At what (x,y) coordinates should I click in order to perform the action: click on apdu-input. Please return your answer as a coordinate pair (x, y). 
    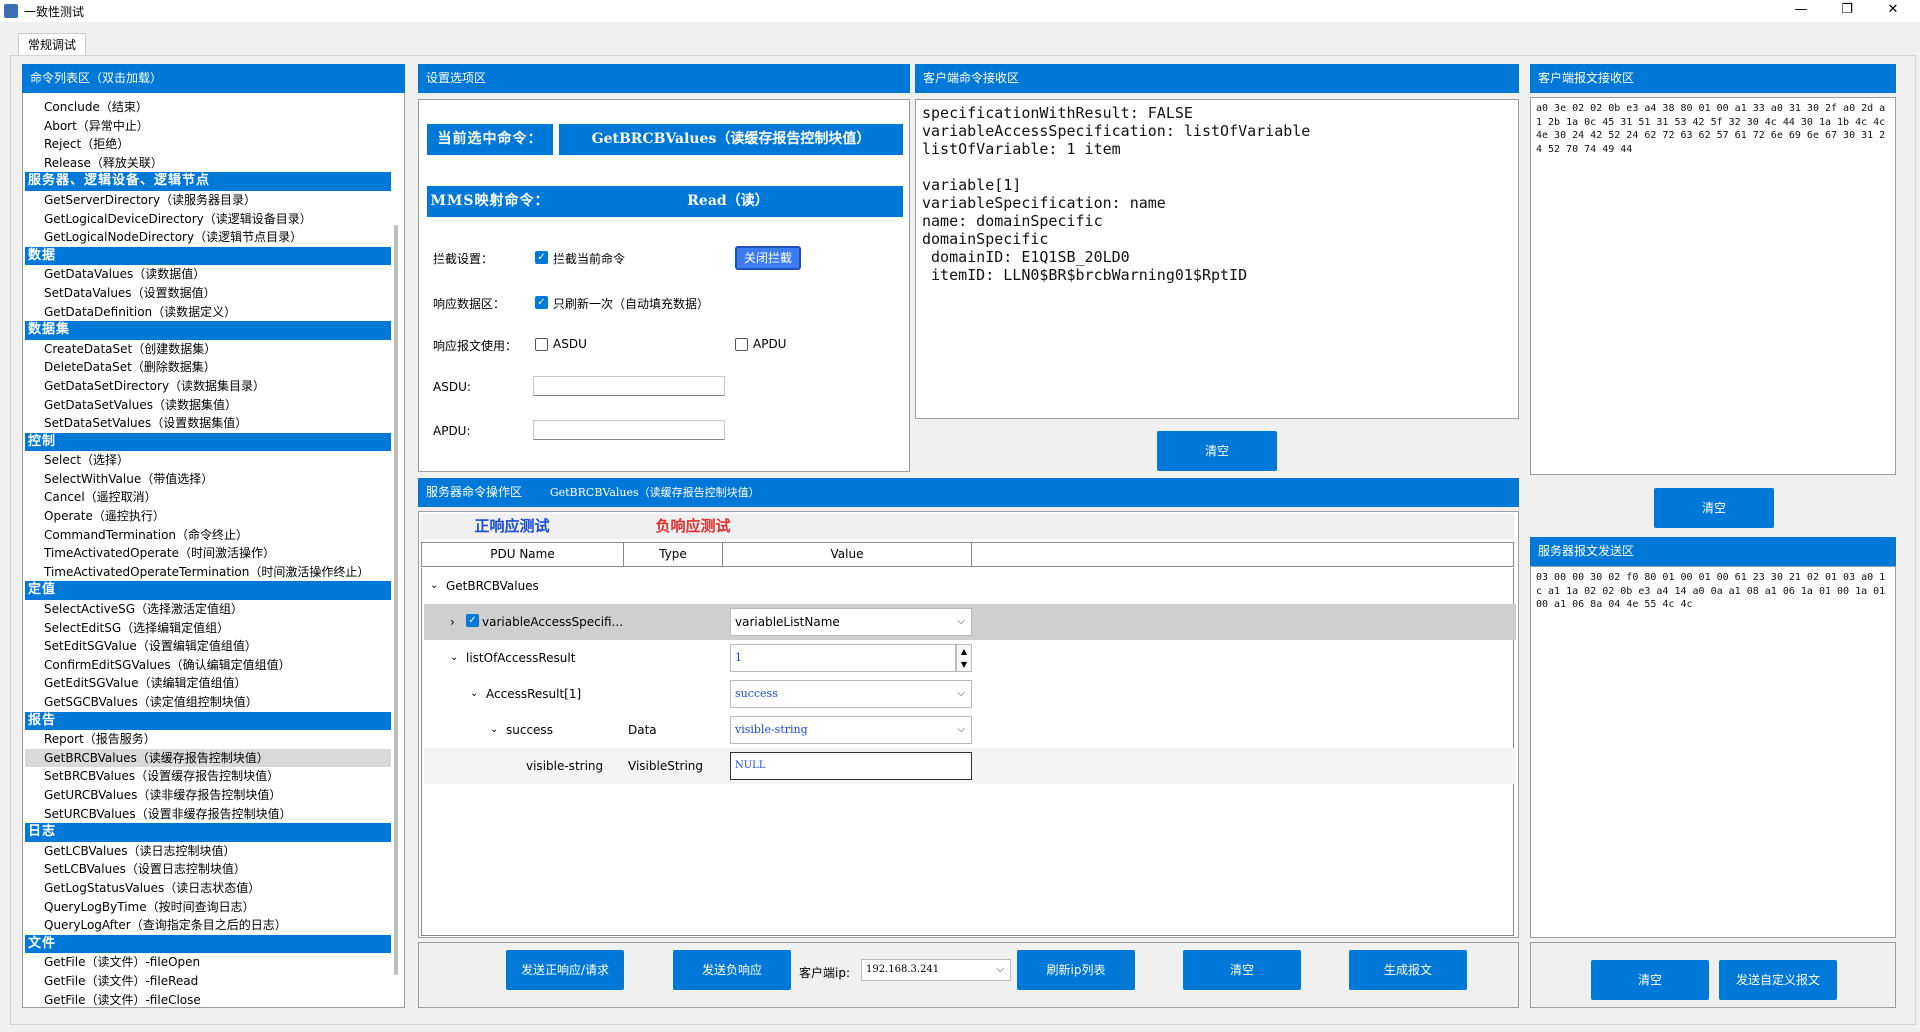
    Looking at the image, I should click on (629, 430).